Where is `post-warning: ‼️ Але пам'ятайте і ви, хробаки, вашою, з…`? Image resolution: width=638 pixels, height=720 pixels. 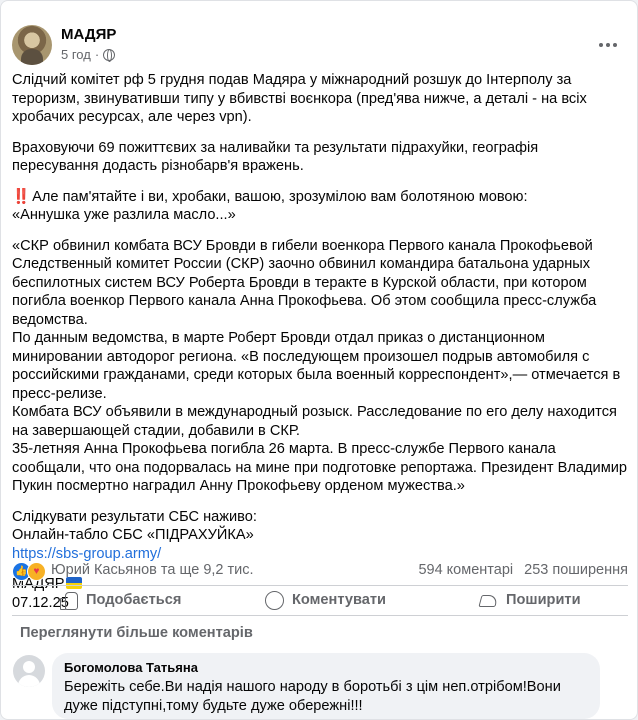 post-warning: ‼️ Але пам'ятайте і ви, хробаки, вашою, з… is located at coordinates (319, 206).